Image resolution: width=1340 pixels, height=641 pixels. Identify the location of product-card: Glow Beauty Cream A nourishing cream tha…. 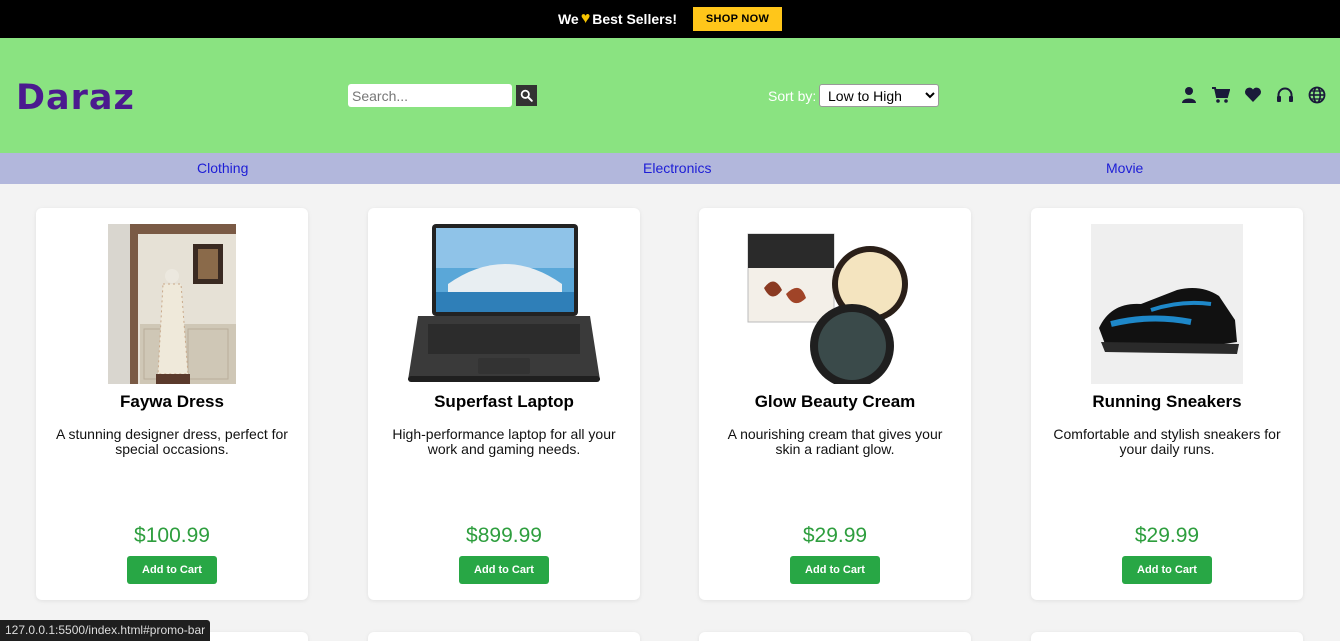
(835, 404).